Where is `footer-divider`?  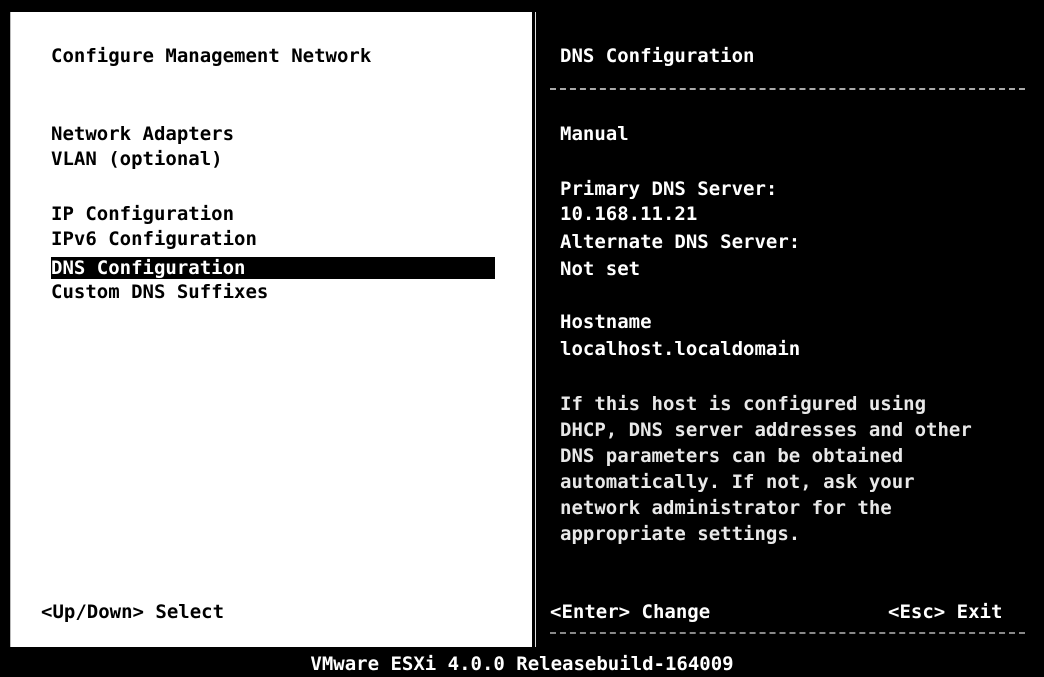 footer-divider is located at coordinates (787, 633).